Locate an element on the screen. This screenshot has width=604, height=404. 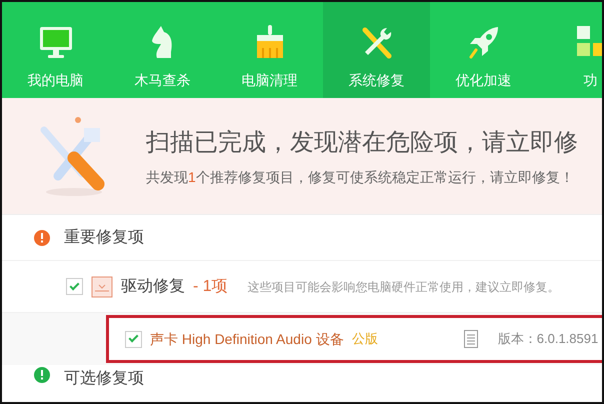
nav-tab: 优化加速 is located at coordinates (483, 50).